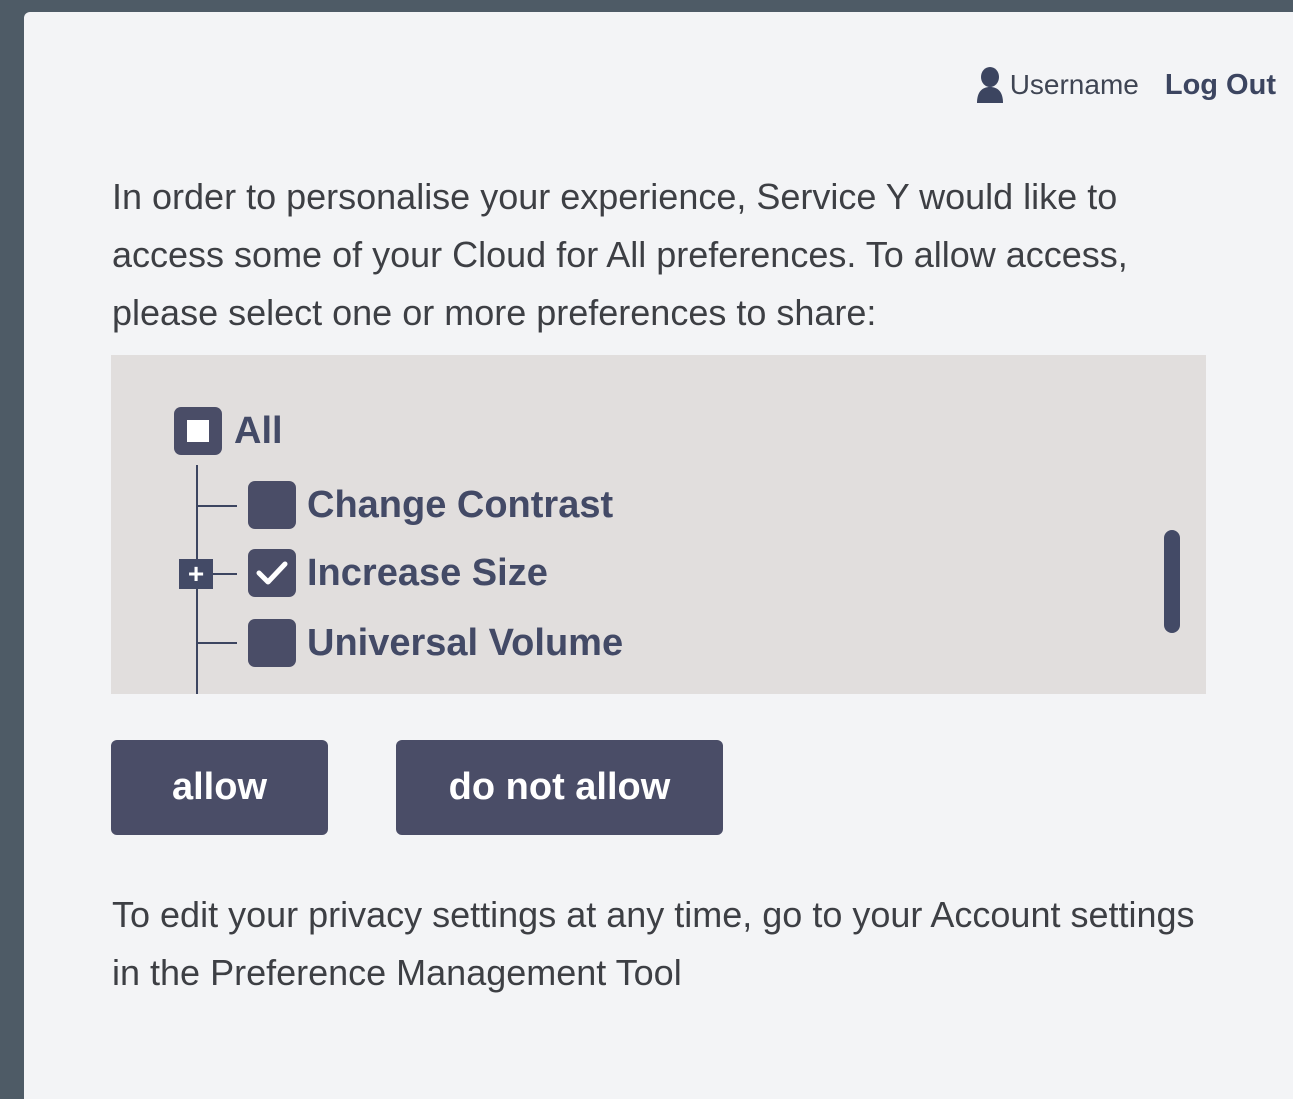  I want to click on tree-node-all: All, so click(228, 431).